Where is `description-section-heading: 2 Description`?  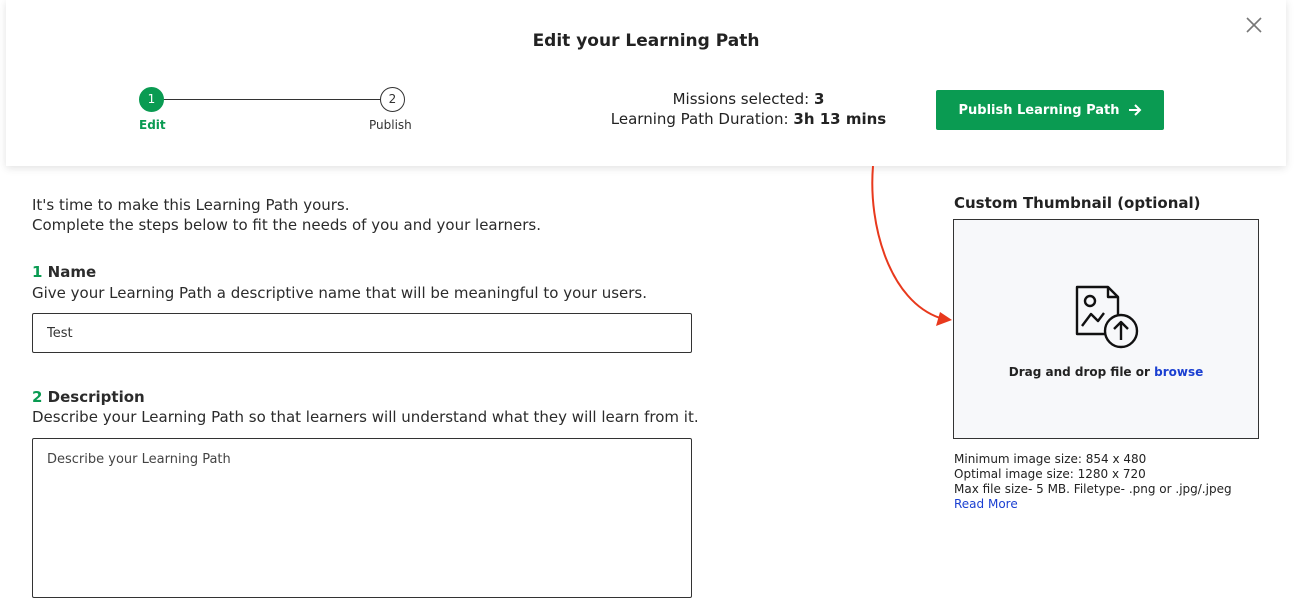
description-section-heading: 2 Description is located at coordinates (88, 397).